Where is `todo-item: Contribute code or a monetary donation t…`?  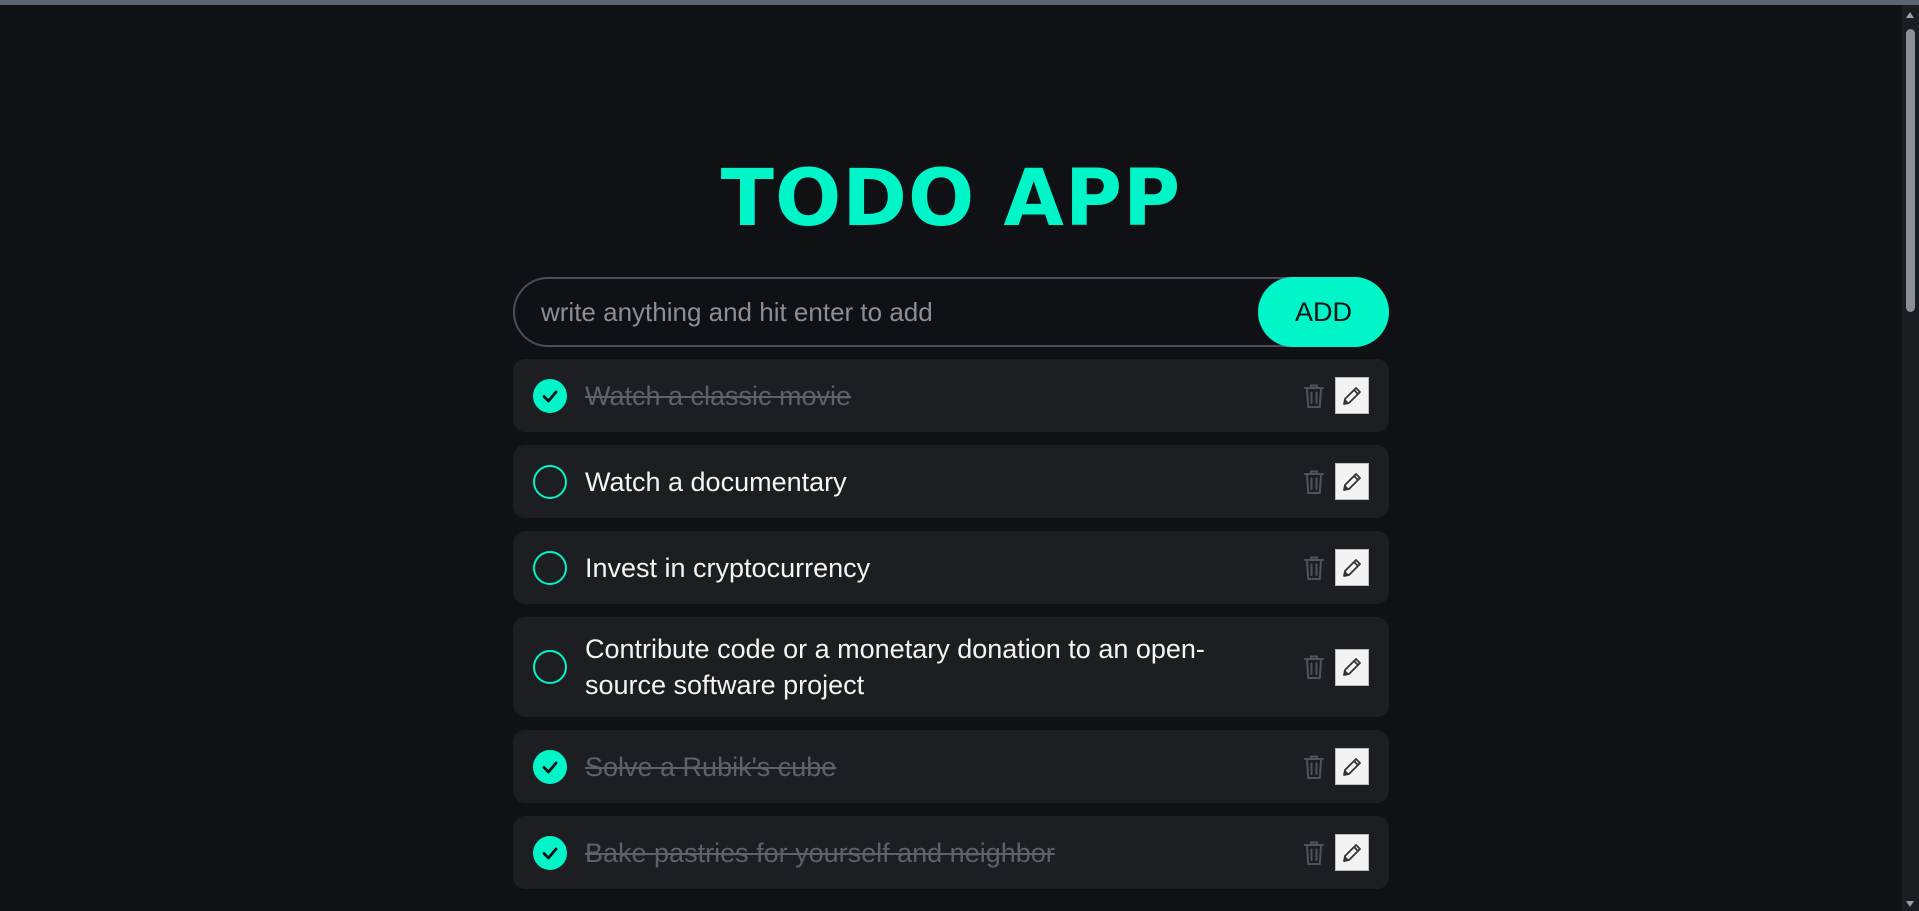 todo-item: Contribute code or a monetary donation t… is located at coordinates (951, 667).